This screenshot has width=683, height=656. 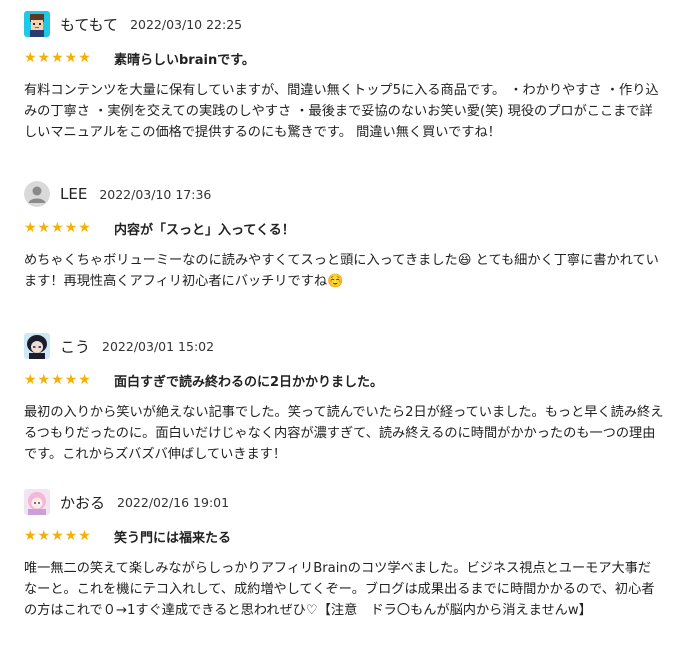 What do you see at coordinates (204, 230) in the screenshot?
I see `review-title: 内容が「スっと」入ってくる！` at bounding box center [204, 230].